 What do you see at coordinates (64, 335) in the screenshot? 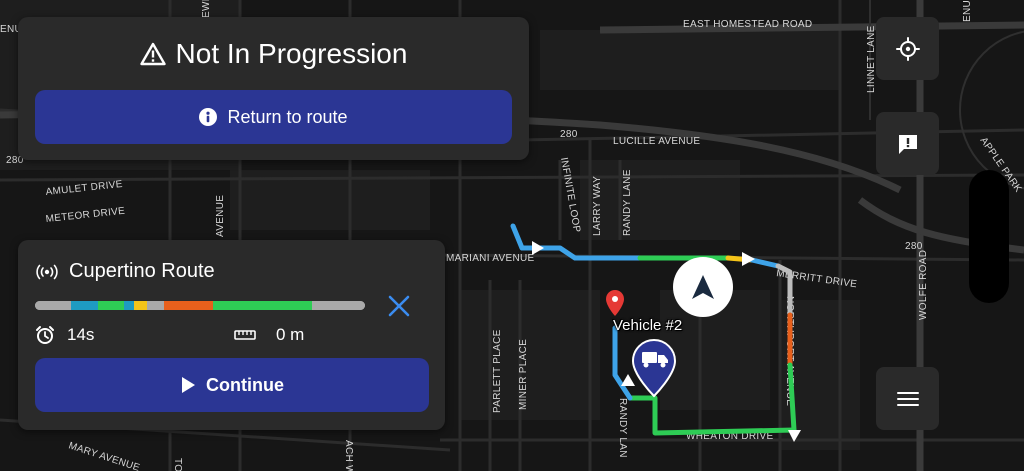
I see `route-duration: 14s` at bounding box center [64, 335].